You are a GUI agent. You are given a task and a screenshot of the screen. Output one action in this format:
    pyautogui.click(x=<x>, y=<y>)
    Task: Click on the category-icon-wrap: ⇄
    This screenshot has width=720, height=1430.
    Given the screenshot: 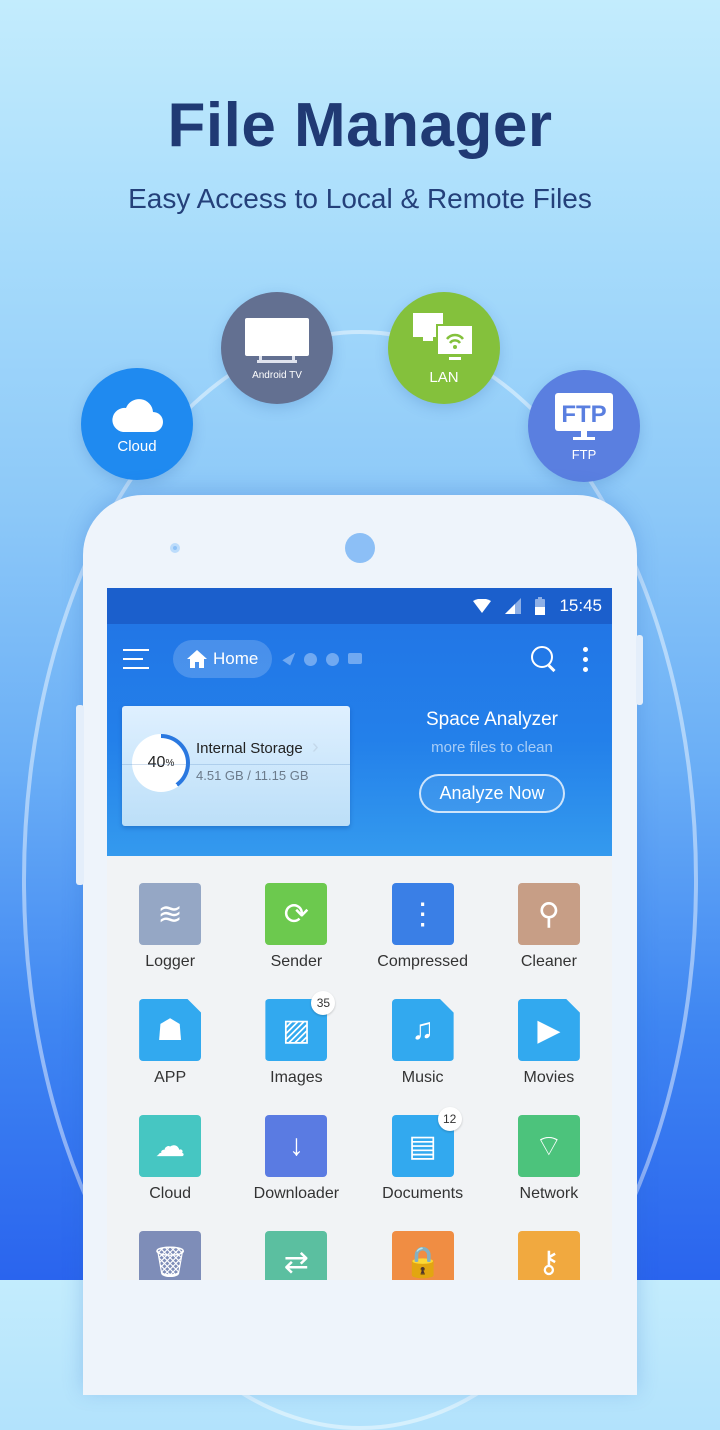 What is the action you would take?
    pyautogui.click(x=296, y=1255)
    